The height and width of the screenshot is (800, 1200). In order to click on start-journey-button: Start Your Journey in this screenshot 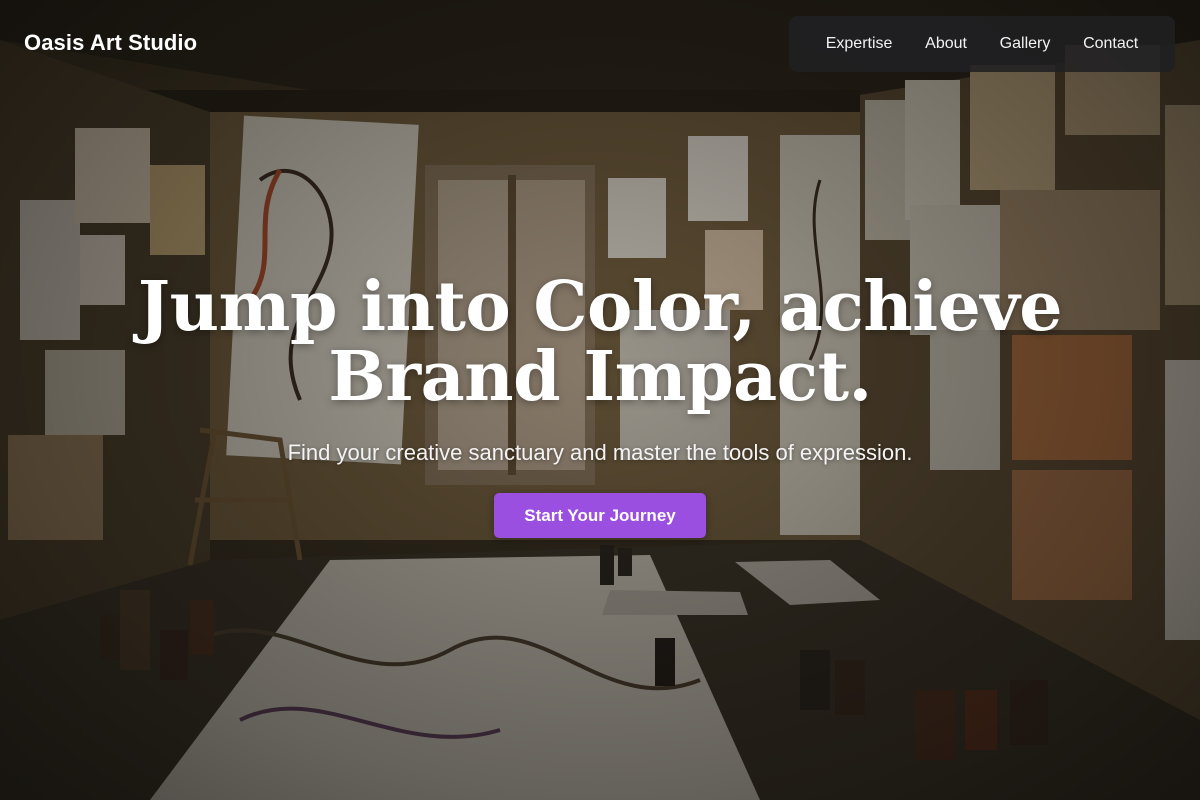, I will do `click(600, 515)`.